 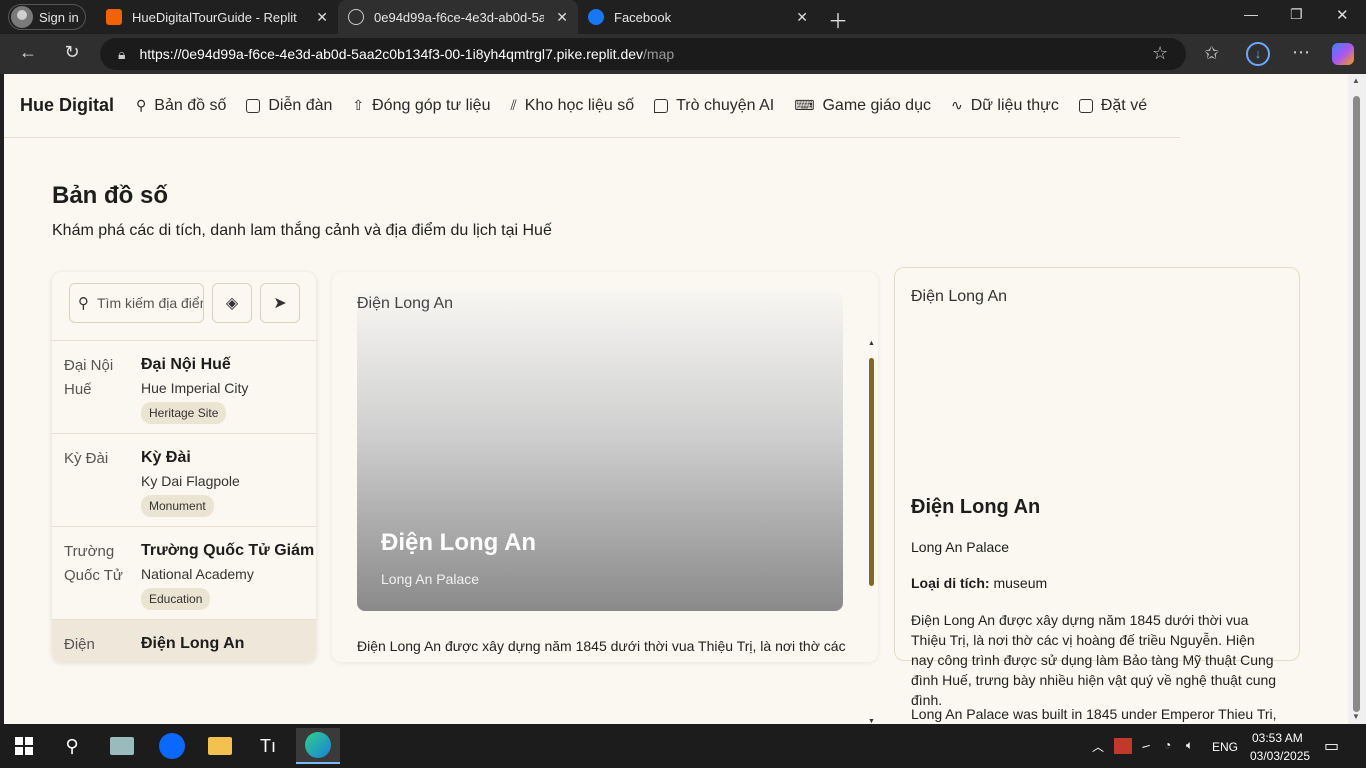 What do you see at coordinates (1160, 53) in the screenshot?
I see `star-icon: ☆` at bounding box center [1160, 53].